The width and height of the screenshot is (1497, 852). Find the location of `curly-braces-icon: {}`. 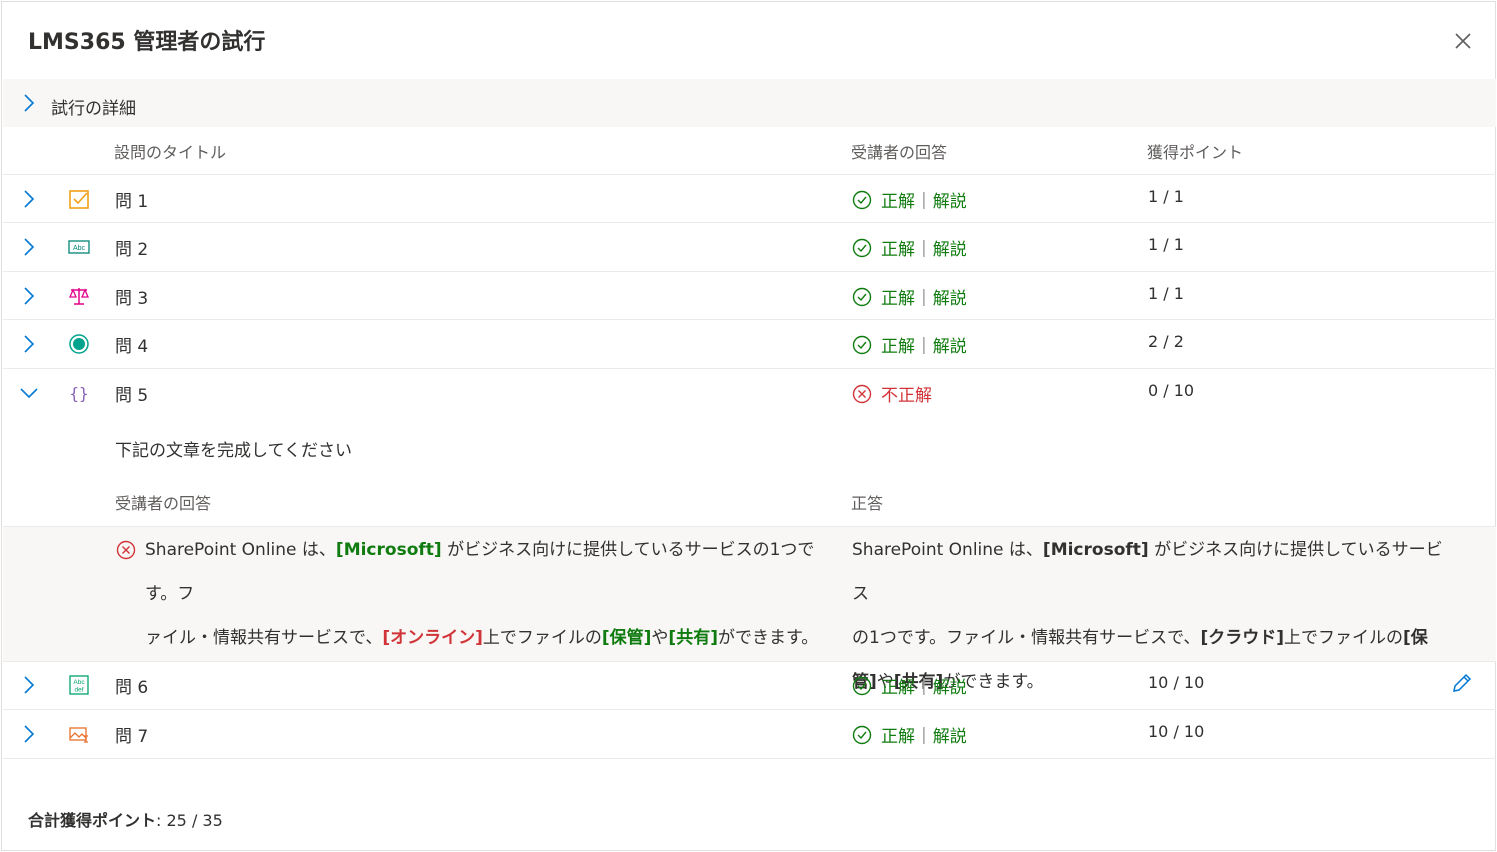

curly-braces-icon: {} is located at coordinates (78, 393).